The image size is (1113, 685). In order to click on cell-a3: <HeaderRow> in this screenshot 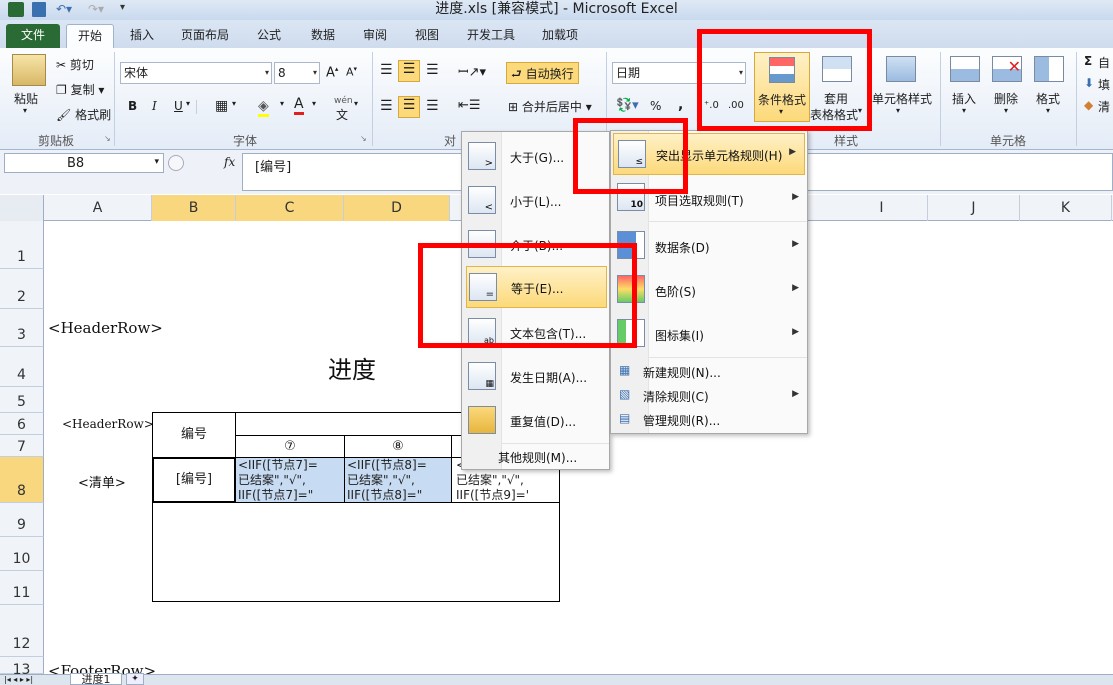, I will do `click(105, 328)`.